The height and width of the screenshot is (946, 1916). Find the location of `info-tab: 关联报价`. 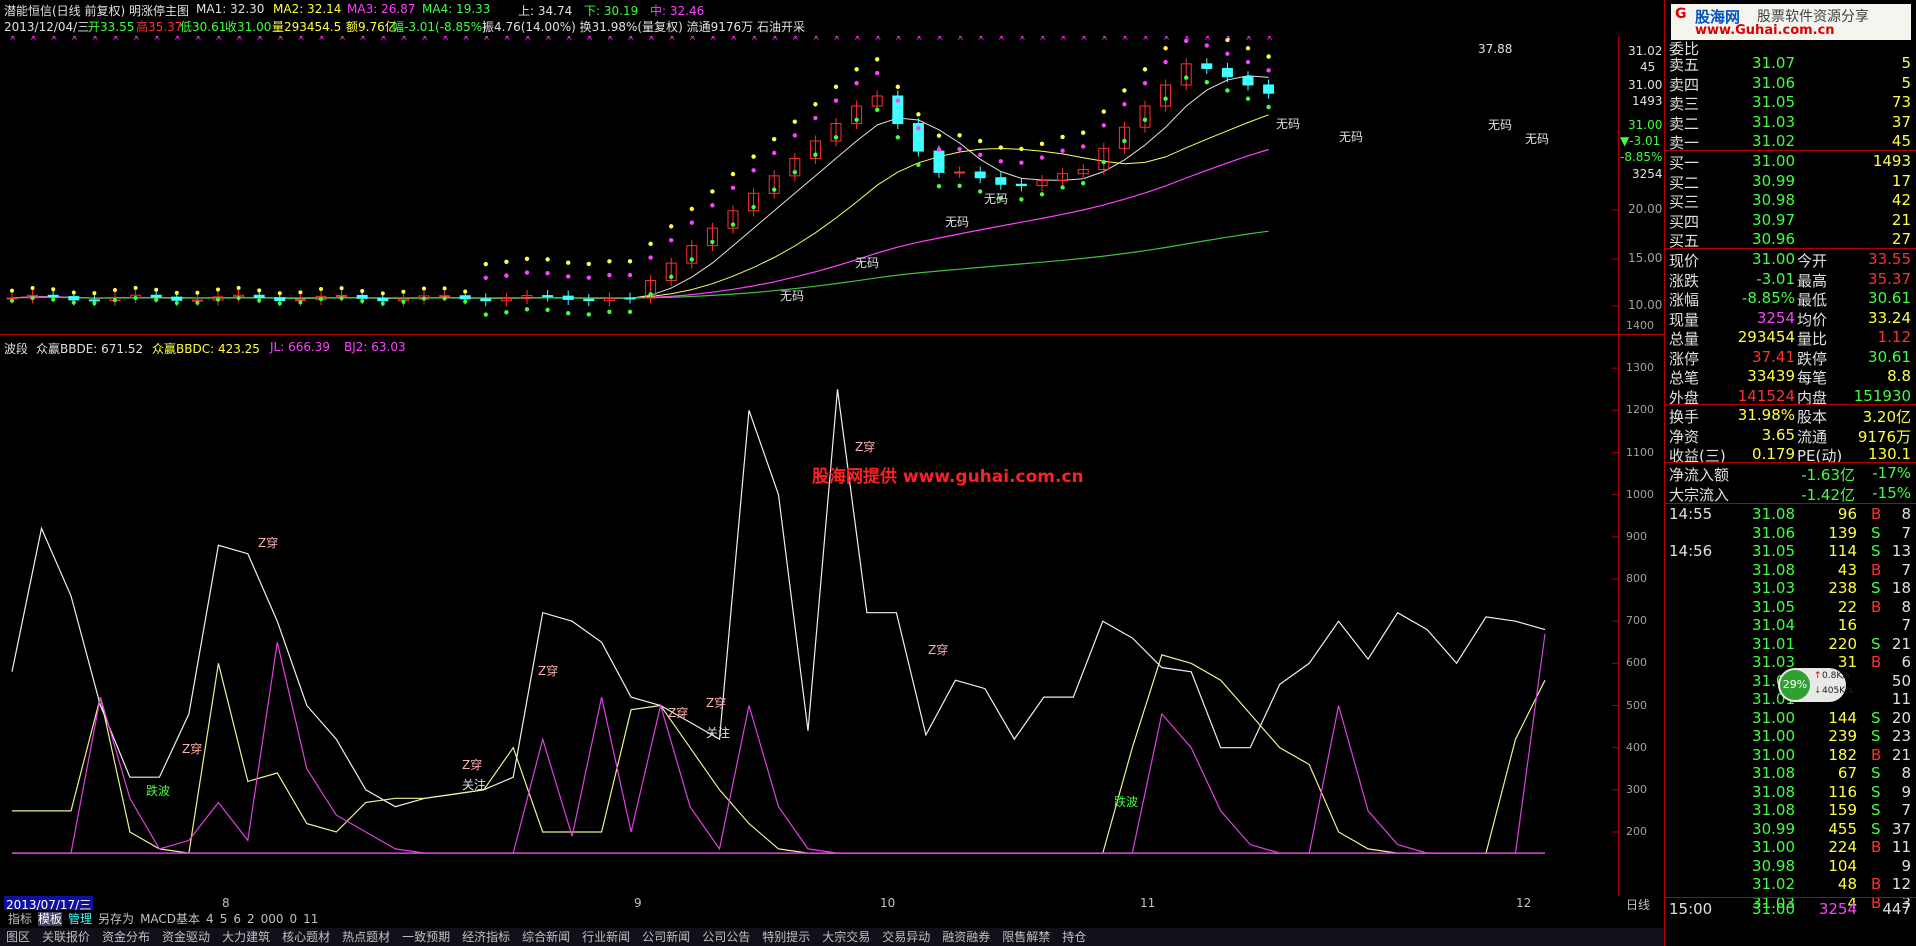

info-tab: 关联报价 is located at coordinates (66, 937).